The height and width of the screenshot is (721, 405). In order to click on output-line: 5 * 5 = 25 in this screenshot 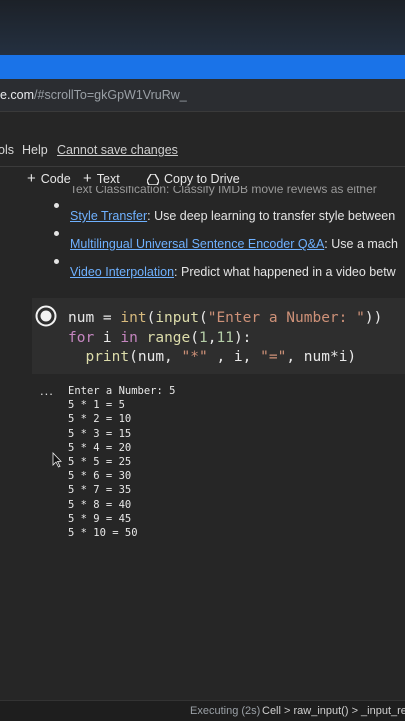, I will do `click(100, 462)`.